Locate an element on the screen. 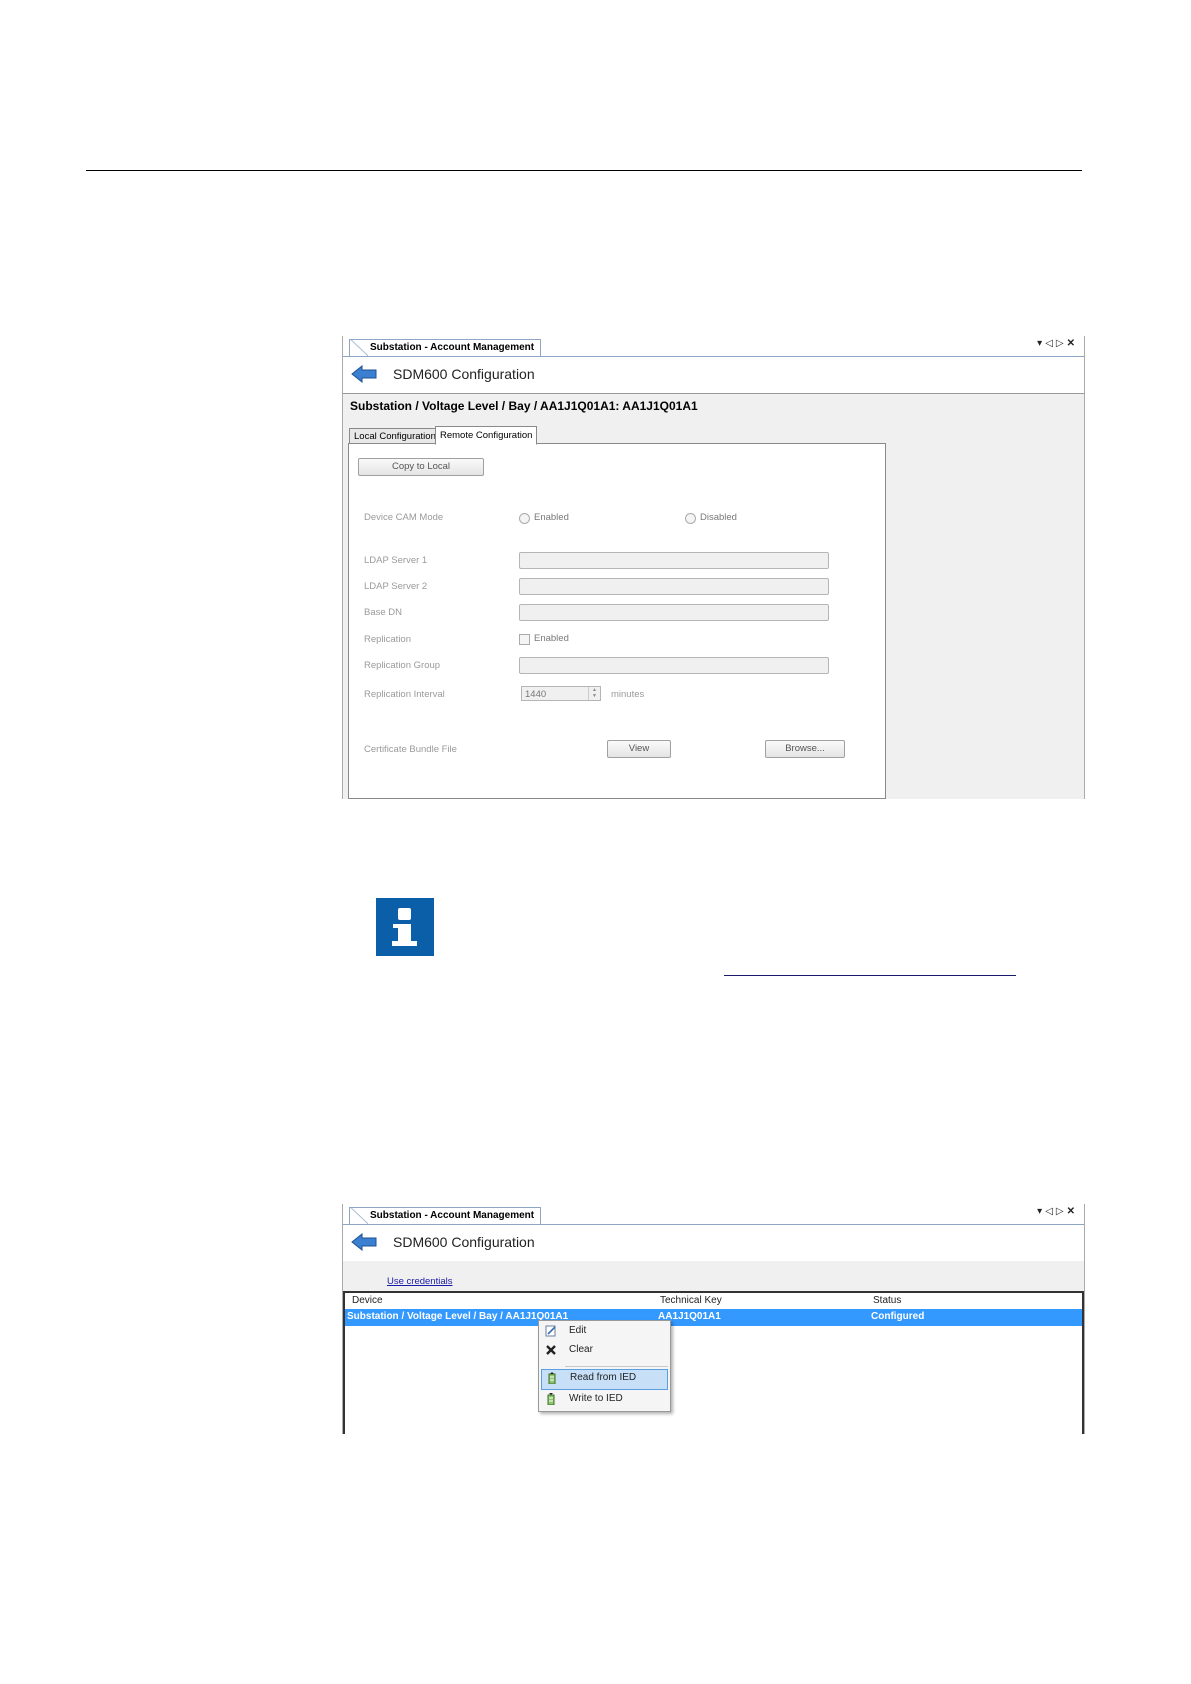 The image size is (1191, 1684). credentials-toolbar: Use credentials is located at coordinates (713, 1276).